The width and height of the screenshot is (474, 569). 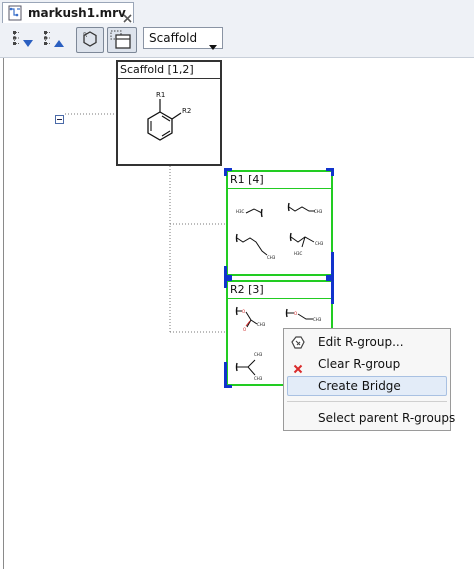 I want to click on r2-fragment-ethoxy: O CH3, so click(x=303, y=315).